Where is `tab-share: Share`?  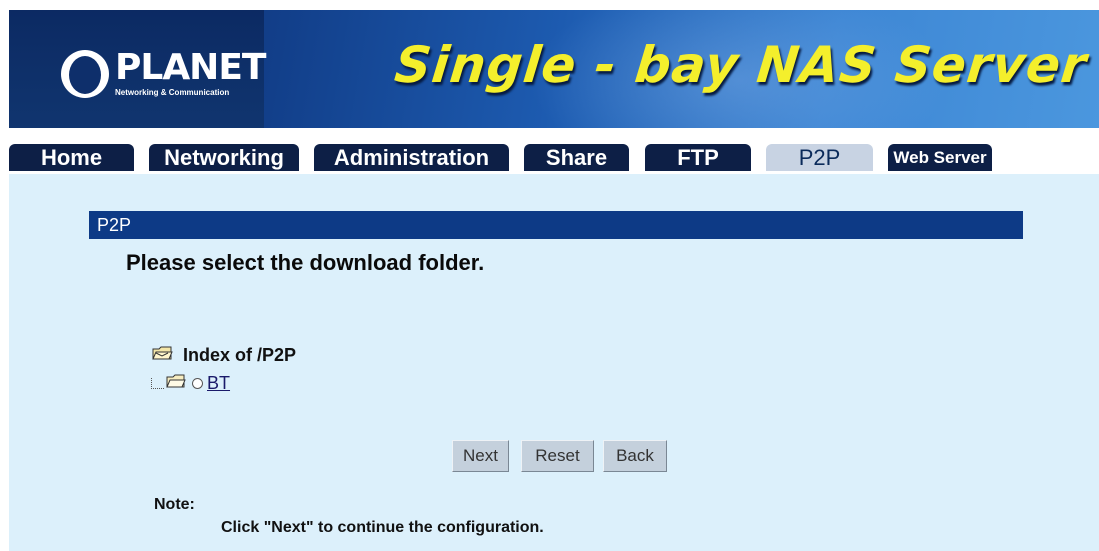 tab-share: Share is located at coordinates (576, 157).